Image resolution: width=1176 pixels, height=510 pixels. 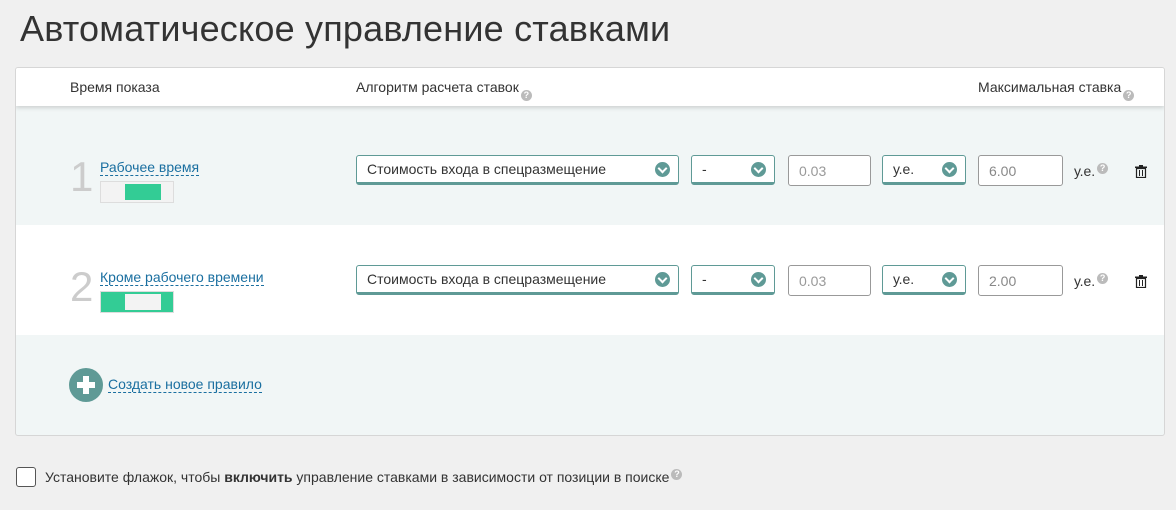 What do you see at coordinates (150, 167) in the screenshot?
I see `rule-time-link: Рабочее время` at bounding box center [150, 167].